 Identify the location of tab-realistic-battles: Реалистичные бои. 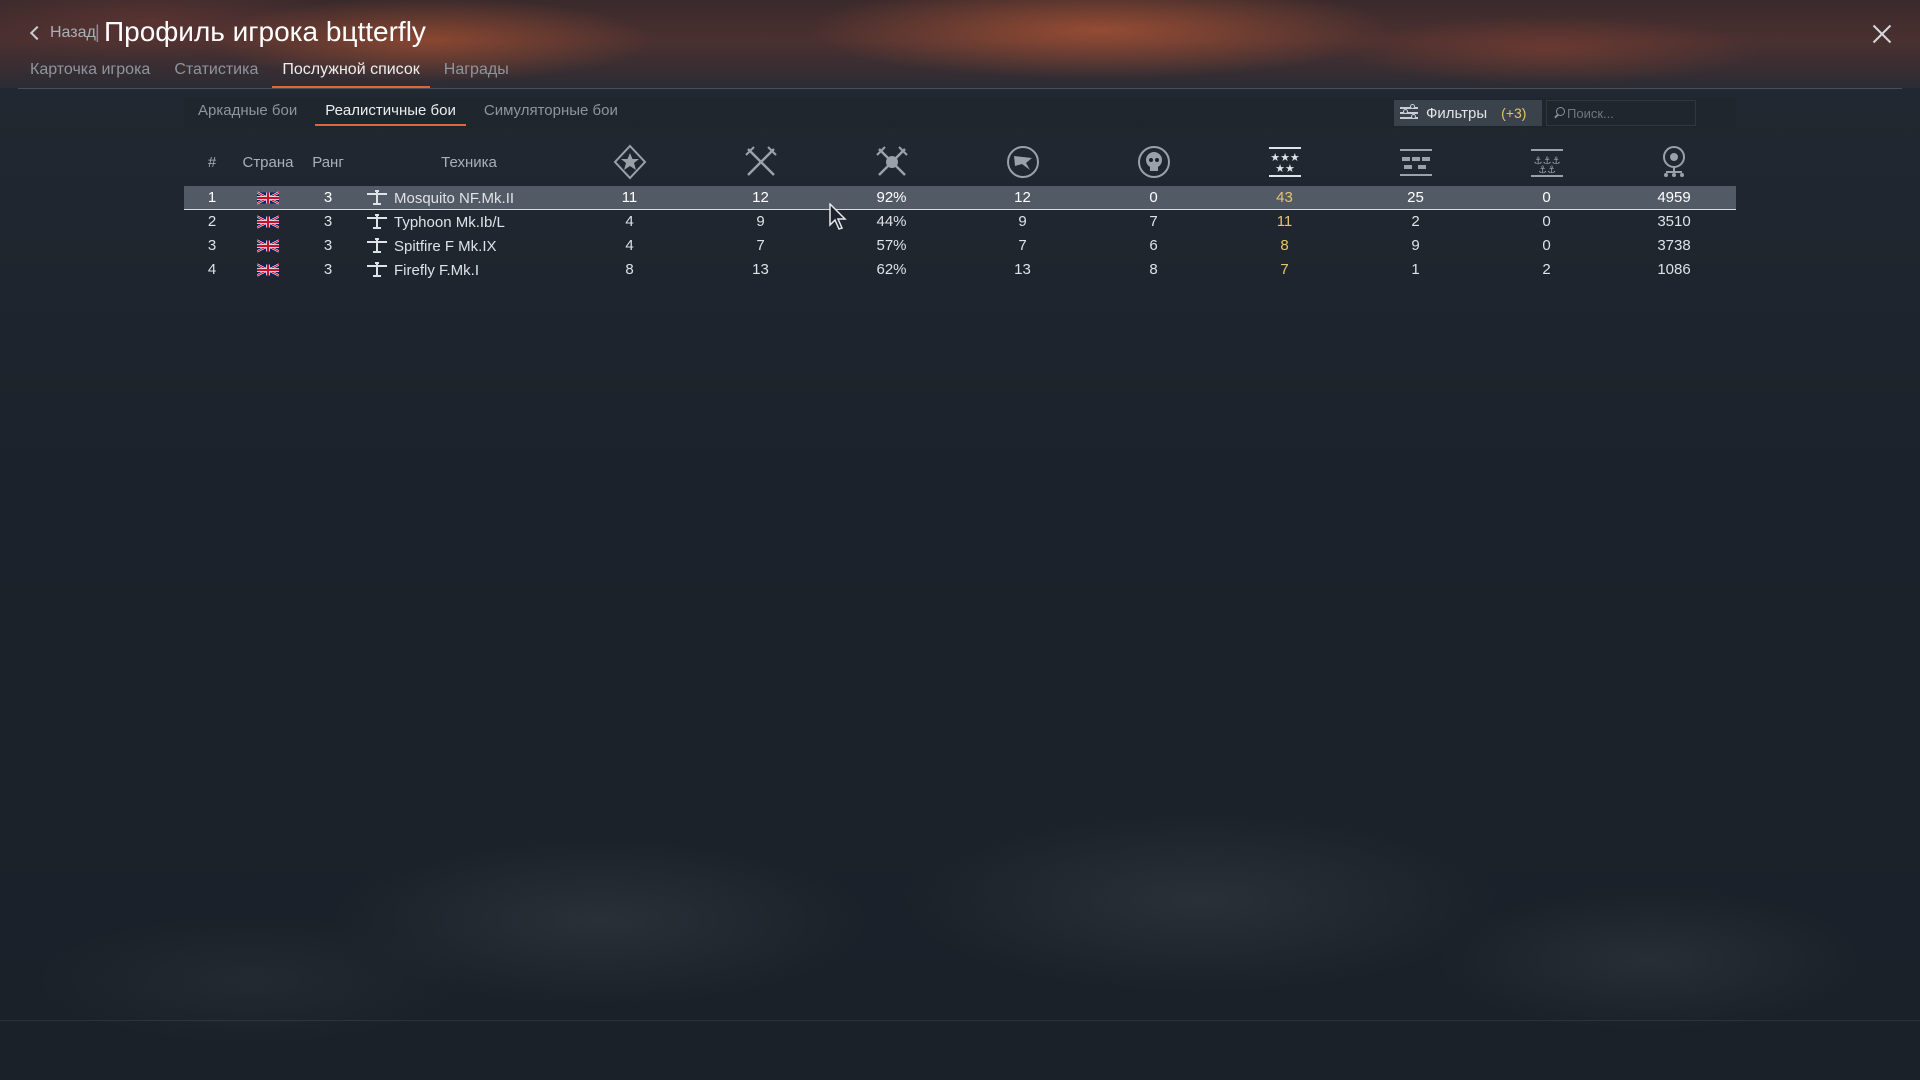
(390, 113).